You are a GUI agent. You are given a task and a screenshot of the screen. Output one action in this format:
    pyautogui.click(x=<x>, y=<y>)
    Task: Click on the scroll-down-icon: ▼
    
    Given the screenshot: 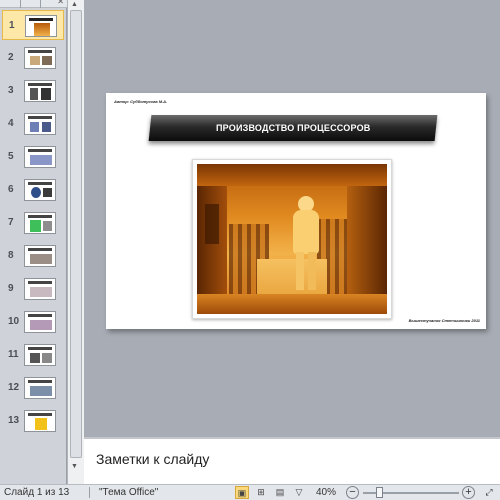 What is the action you would take?
    pyautogui.click(x=74, y=466)
    